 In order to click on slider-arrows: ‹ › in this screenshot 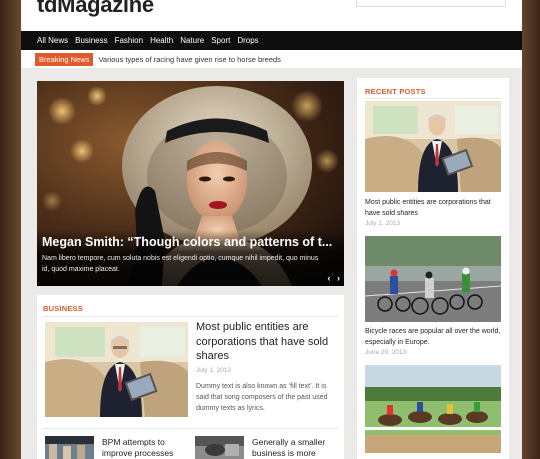, I will do `click(331, 278)`.